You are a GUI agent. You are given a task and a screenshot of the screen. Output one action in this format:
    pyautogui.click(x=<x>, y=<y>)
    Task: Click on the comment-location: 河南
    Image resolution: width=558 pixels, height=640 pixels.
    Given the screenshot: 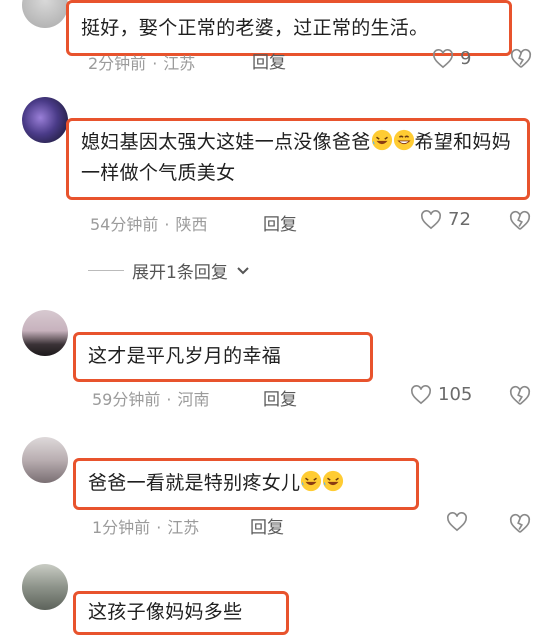 What is the action you would take?
    pyautogui.click(x=193, y=399)
    